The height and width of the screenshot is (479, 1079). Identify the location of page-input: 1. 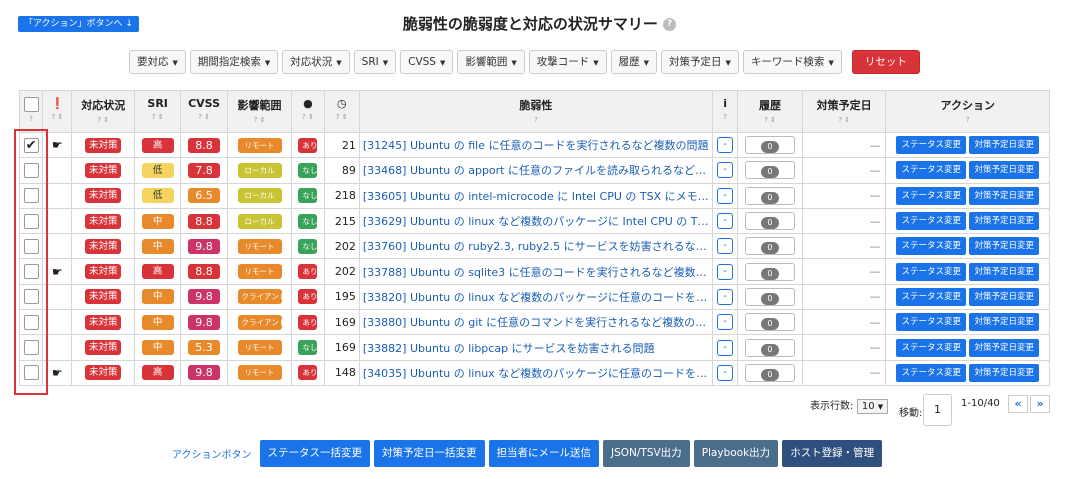
(937, 410).